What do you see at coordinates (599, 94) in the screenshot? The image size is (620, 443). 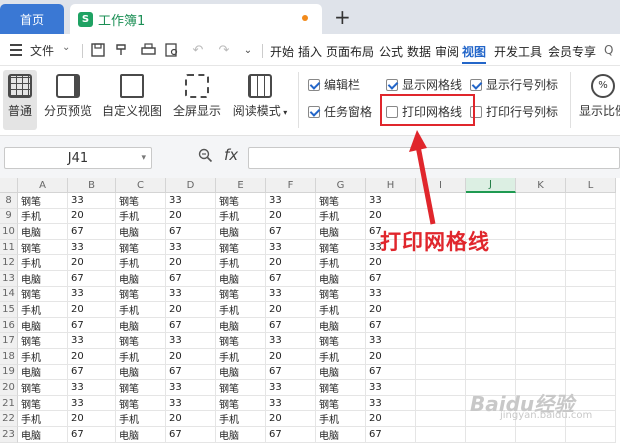 I see `zoom-button: % 显示比例` at bounding box center [599, 94].